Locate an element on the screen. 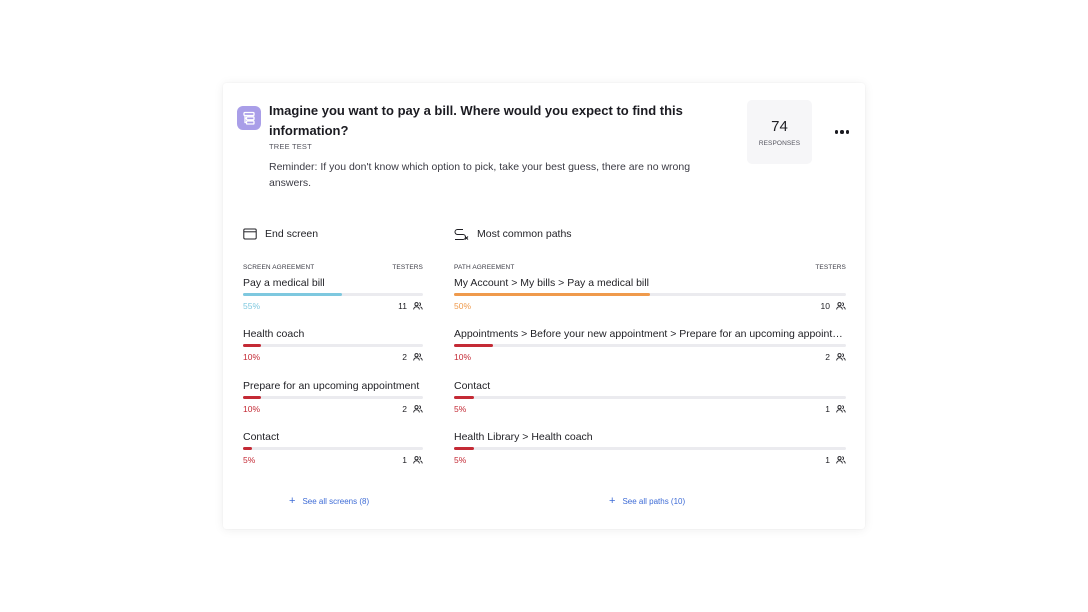 This screenshot has height=612, width=1088. responses-label: RESPONSES is located at coordinates (779, 143).